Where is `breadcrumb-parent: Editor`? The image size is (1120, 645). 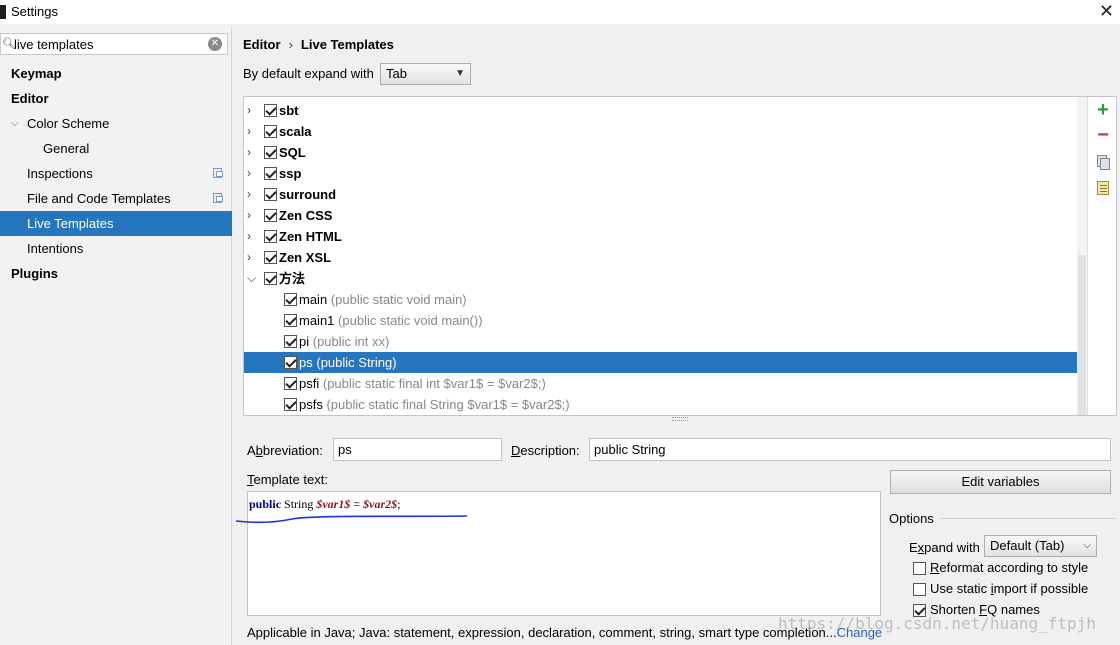
breadcrumb-parent: Editor is located at coordinates (262, 44).